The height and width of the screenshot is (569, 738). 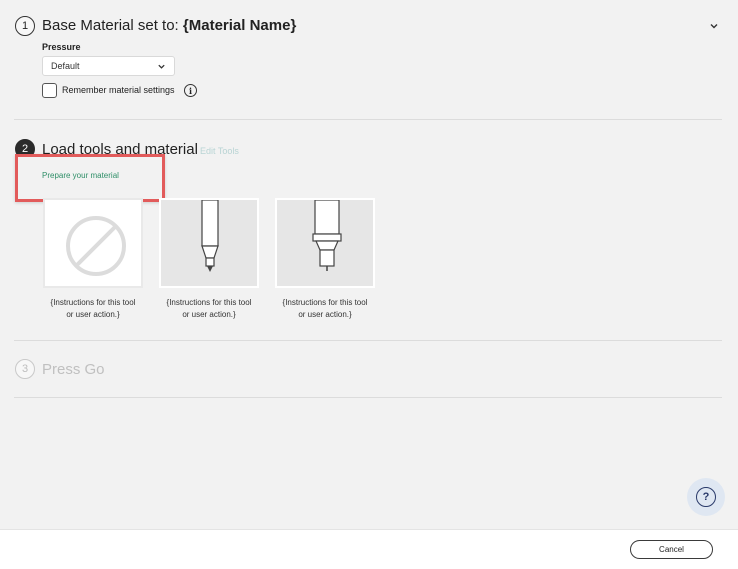 I want to click on chevron-down-icon, so click(x=714, y=26).